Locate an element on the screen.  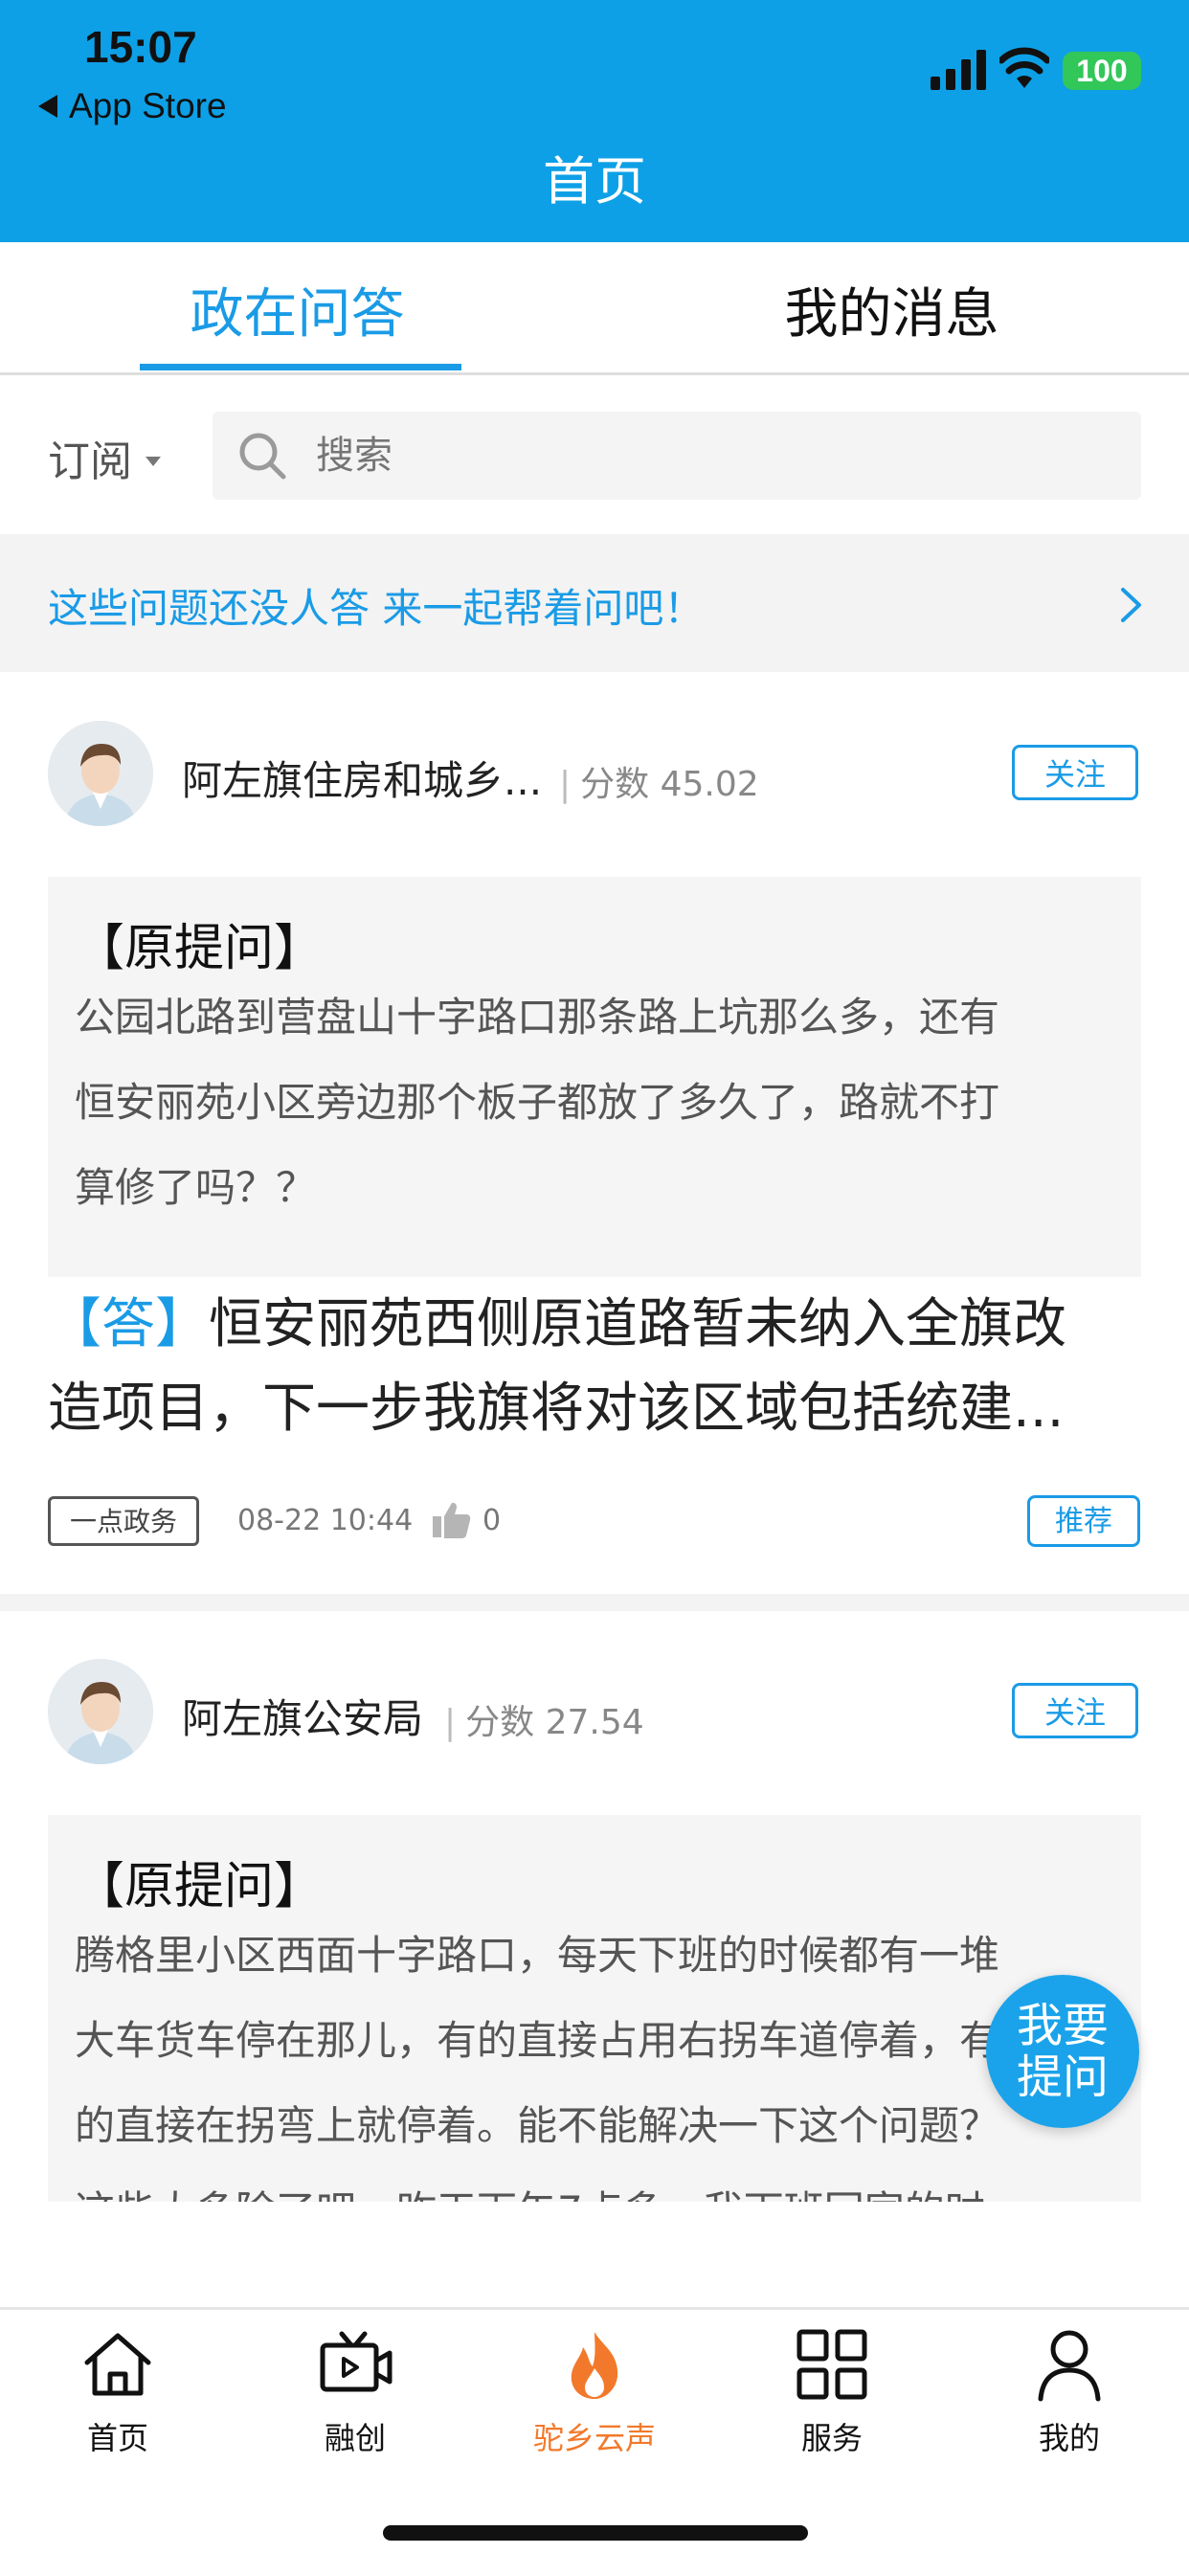
battery-indicator: 100 is located at coordinates (1102, 71).